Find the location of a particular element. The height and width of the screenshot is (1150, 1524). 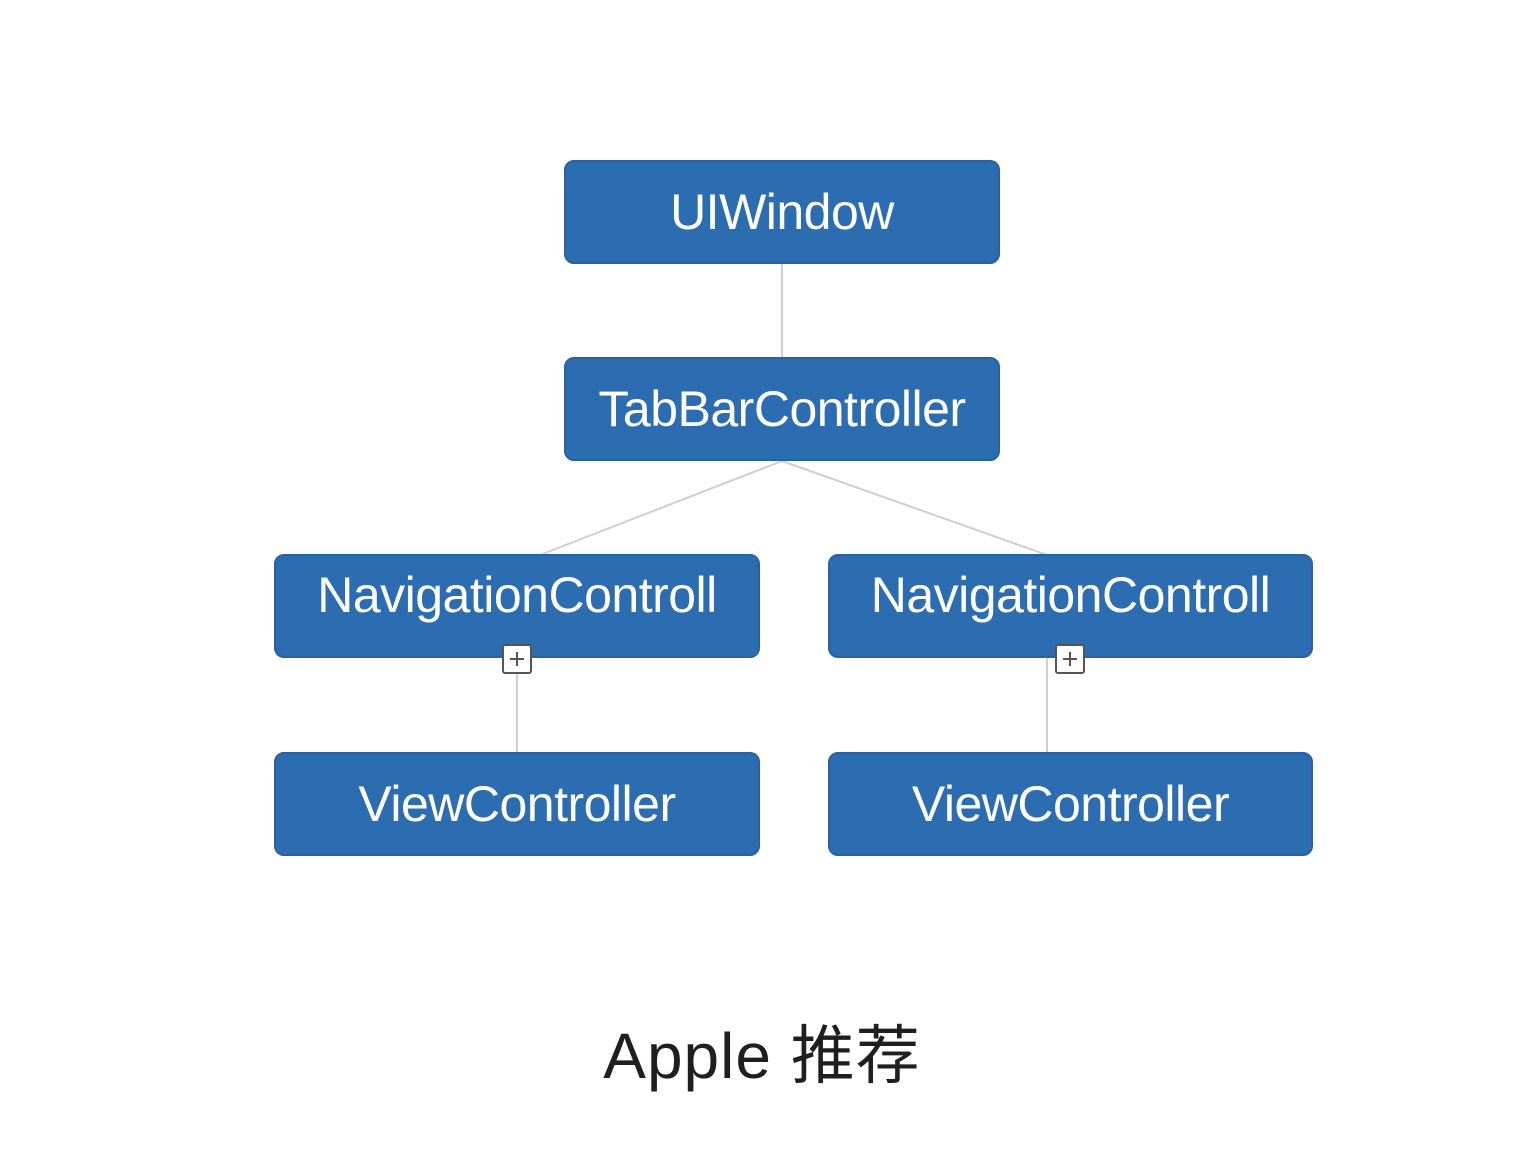

node-uiwindow: UIWindow is located at coordinates (782, 212).